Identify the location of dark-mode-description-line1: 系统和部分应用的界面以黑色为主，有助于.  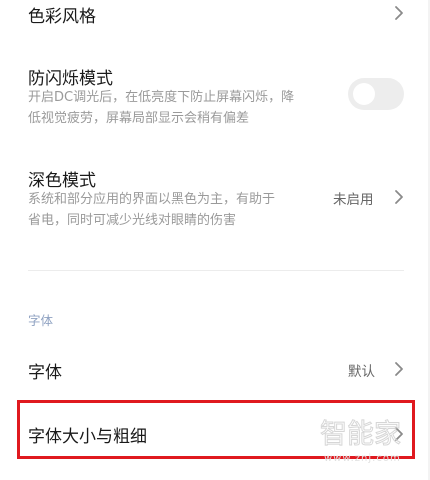
(152, 199).